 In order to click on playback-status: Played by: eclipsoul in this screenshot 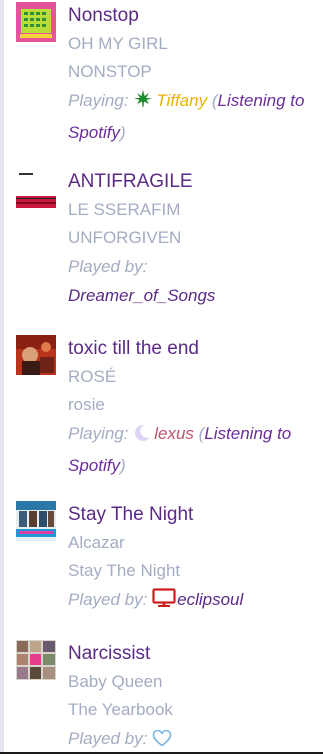, I will do `click(193, 601)`.